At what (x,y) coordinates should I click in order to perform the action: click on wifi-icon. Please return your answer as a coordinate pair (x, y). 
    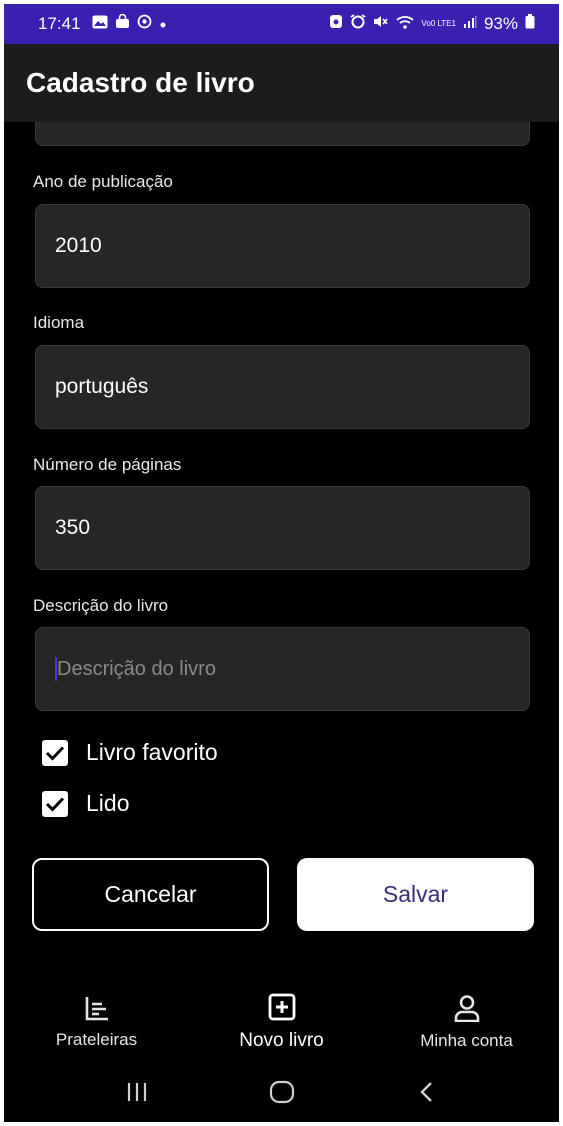
    Looking at the image, I should click on (405, 24).